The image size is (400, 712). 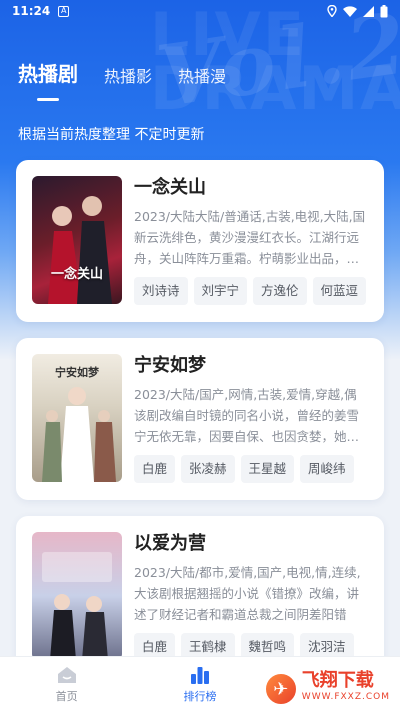 What do you see at coordinates (251, 291) in the screenshot?
I see `actor-list: 刘诗诗 刘宇宁 方逸伦 何蓝逗` at bounding box center [251, 291].